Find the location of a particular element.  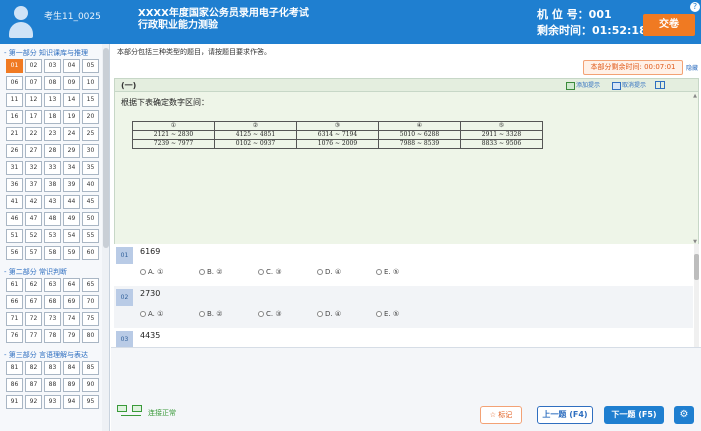

question-number-button: 32 is located at coordinates (33, 168).